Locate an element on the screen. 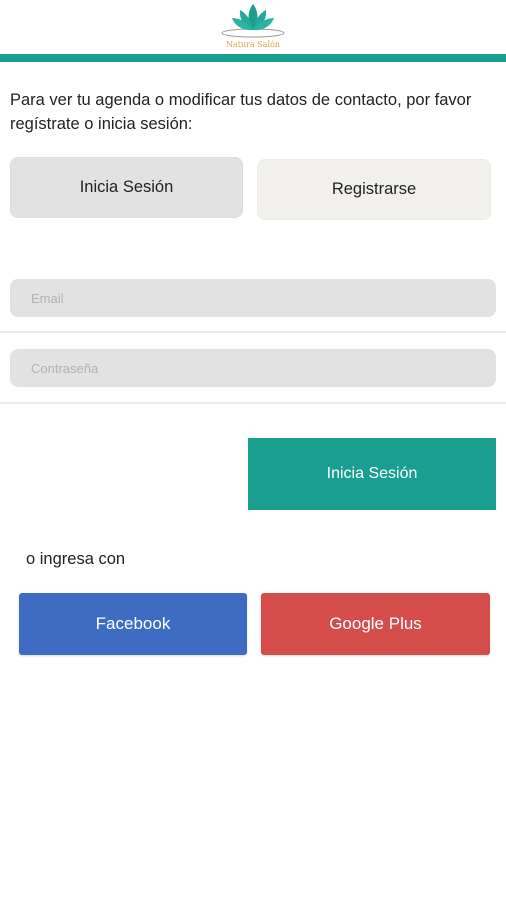 The height and width of the screenshot is (900, 506). app-header: Natura Salón is located at coordinates (253, 27).